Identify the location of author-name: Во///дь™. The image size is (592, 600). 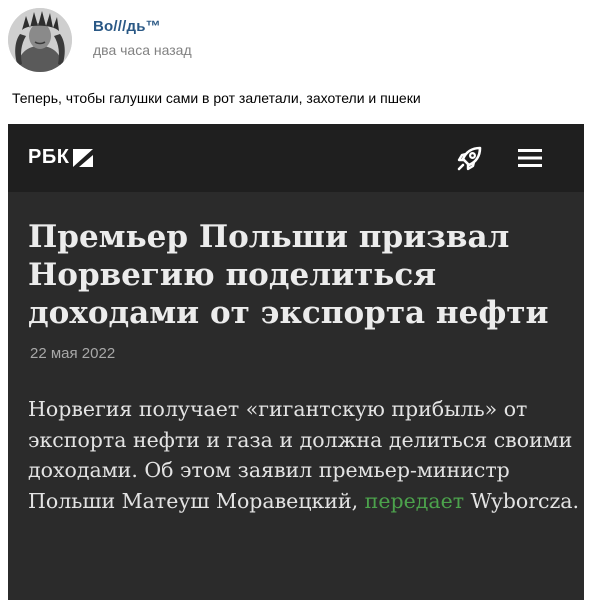
(127, 26).